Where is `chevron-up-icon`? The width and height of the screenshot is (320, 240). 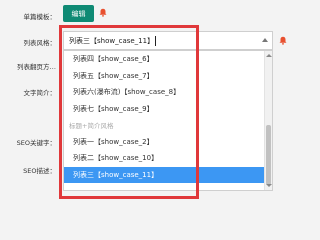
chevron-up-icon is located at coordinates (265, 40).